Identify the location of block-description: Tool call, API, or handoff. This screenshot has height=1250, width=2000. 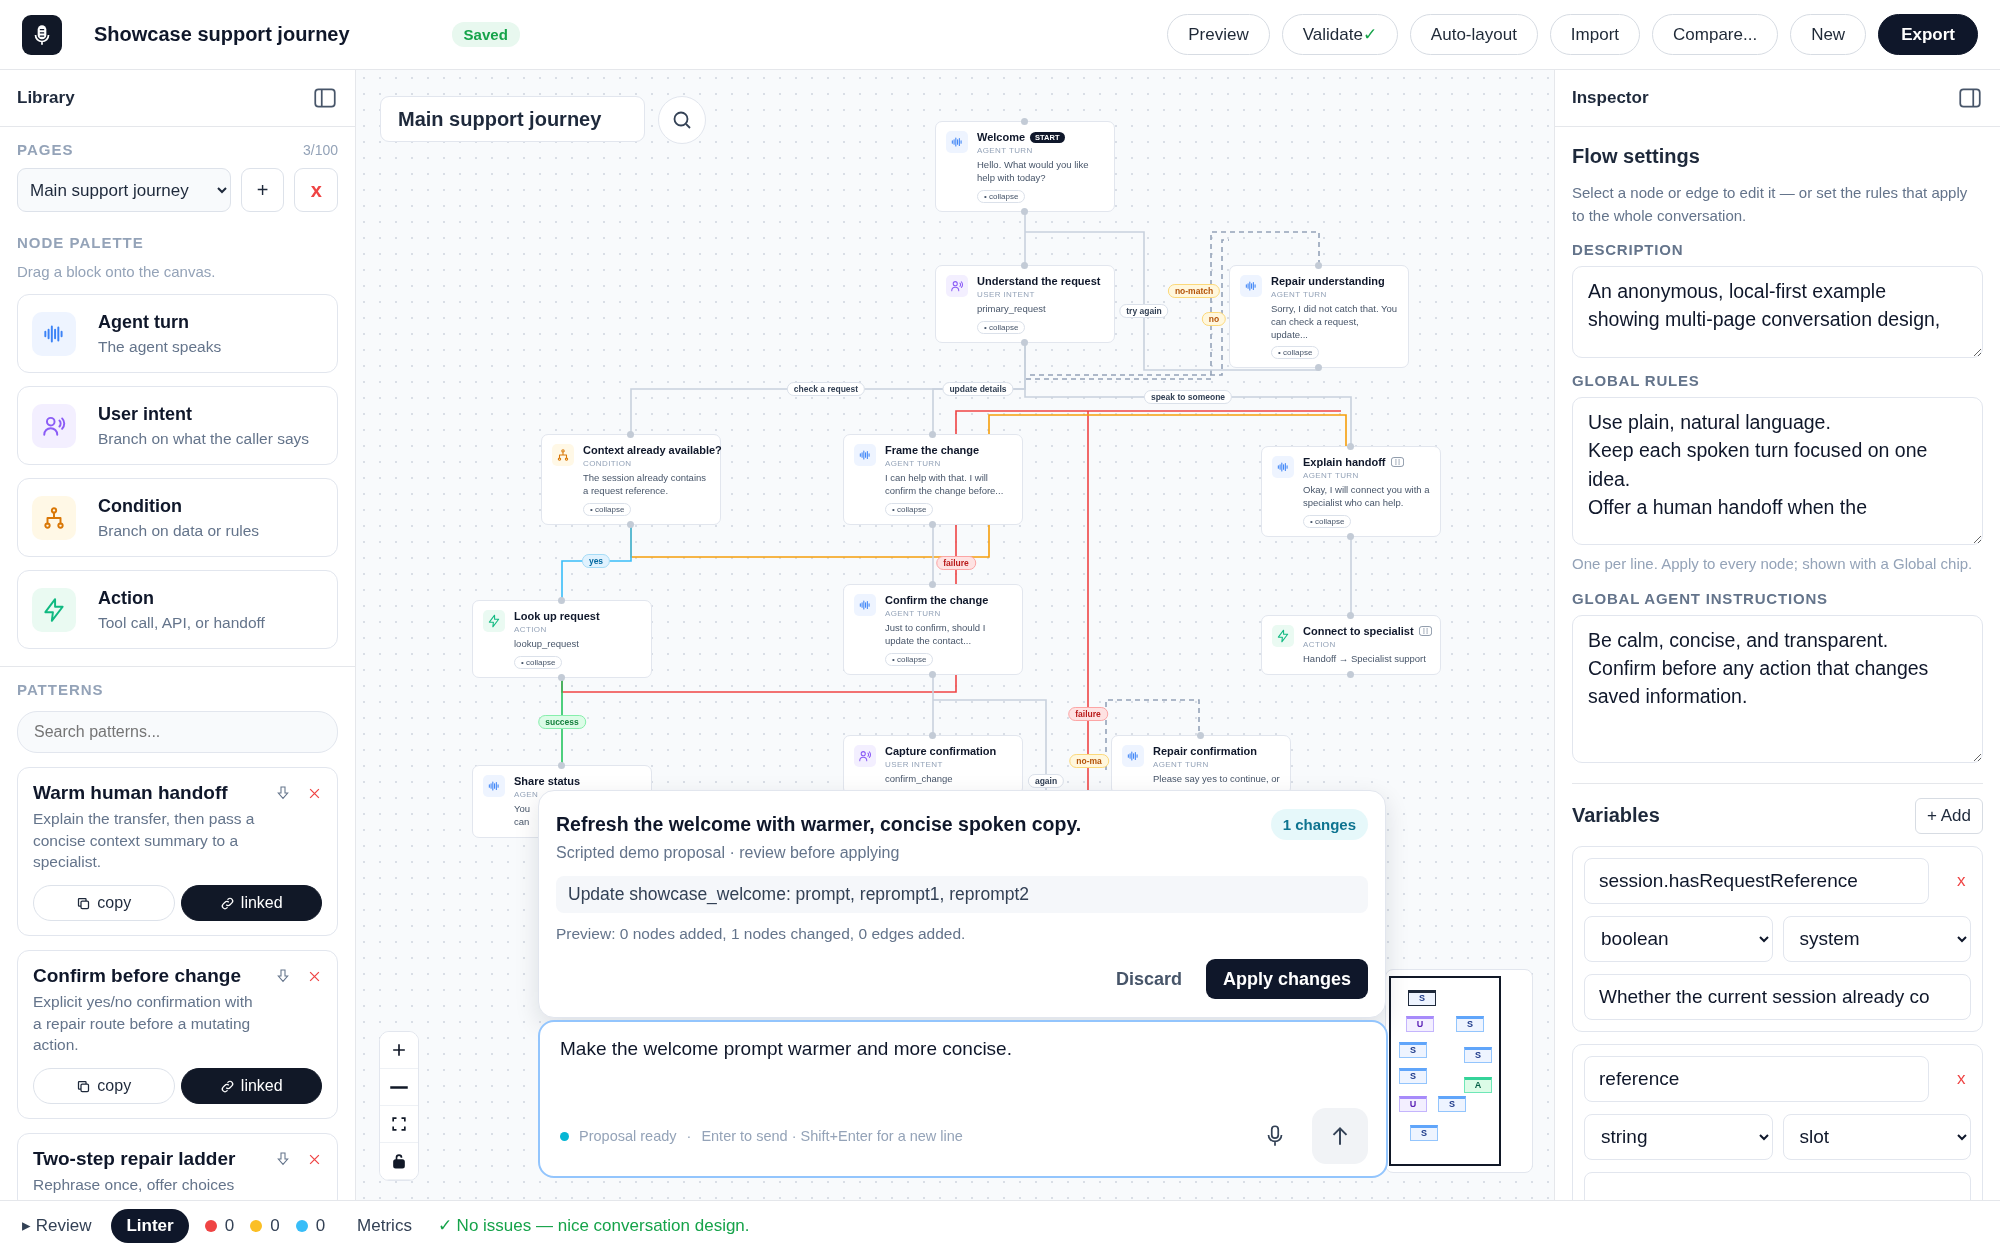
(181, 622).